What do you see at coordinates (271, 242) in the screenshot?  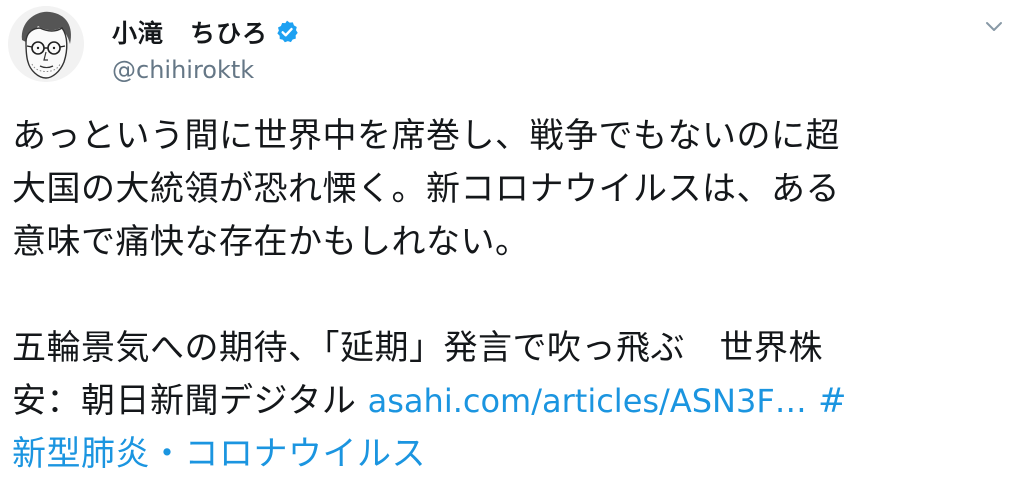 I see `tweet-text-line: 意味で痛快な存在かもしれない。` at bounding box center [271, 242].